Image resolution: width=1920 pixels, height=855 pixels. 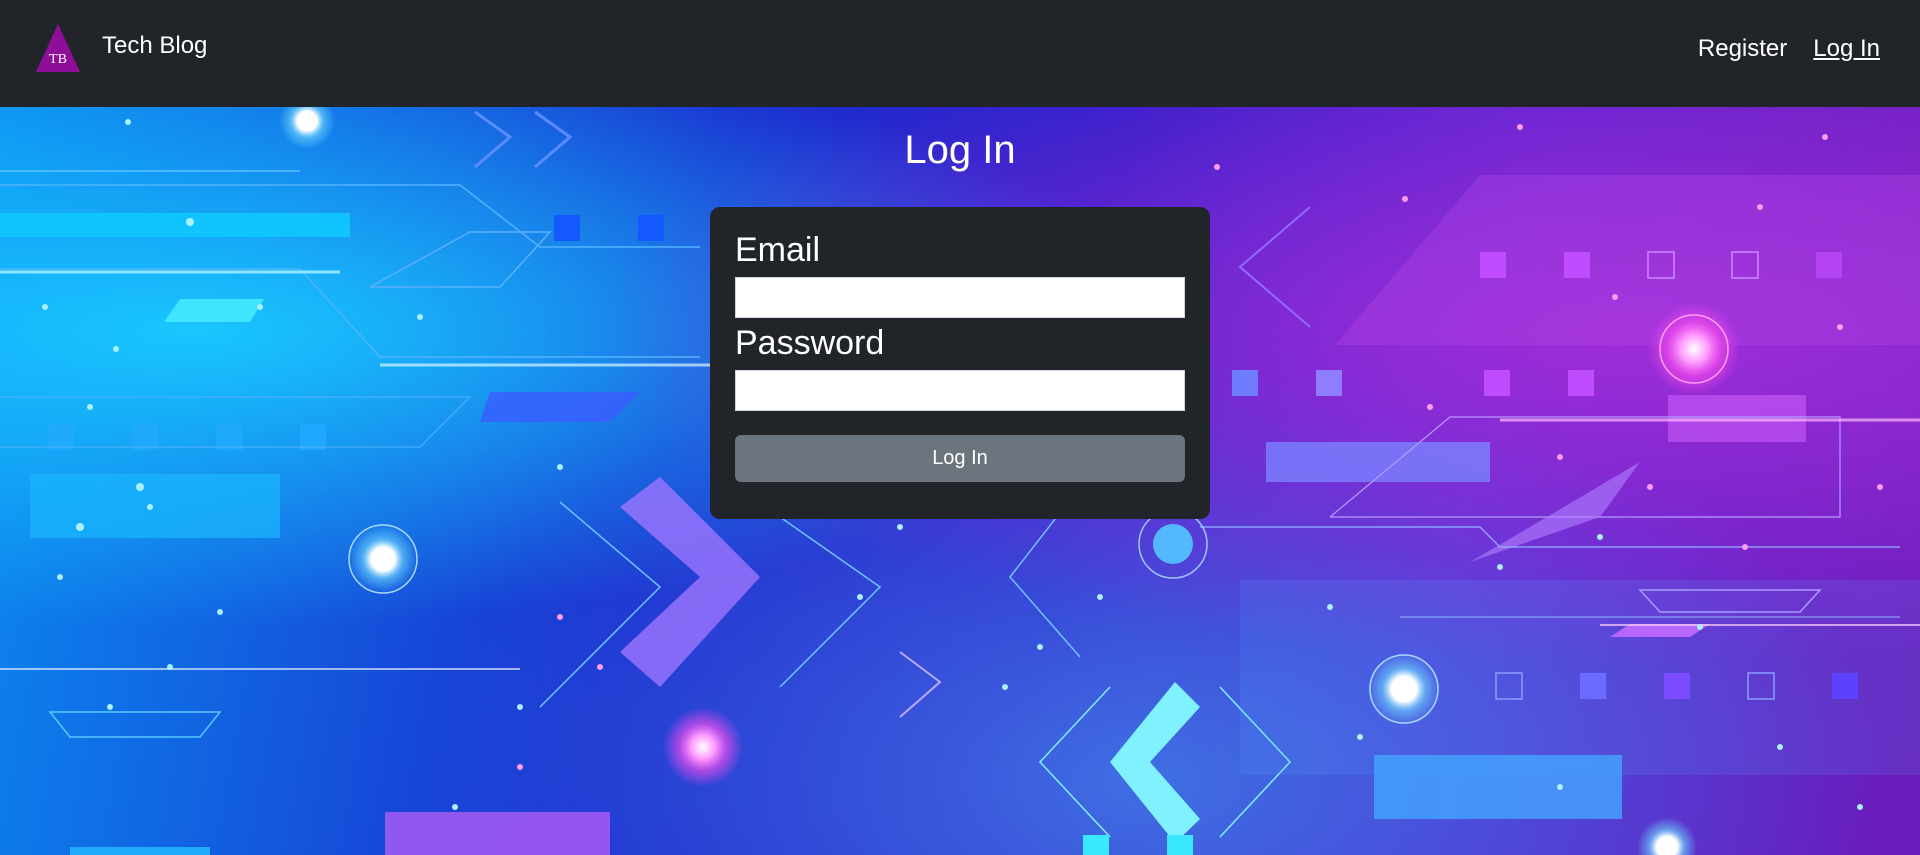 What do you see at coordinates (58, 48) in the screenshot?
I see `logo-icon: TB` at bounding box center [58, 48].